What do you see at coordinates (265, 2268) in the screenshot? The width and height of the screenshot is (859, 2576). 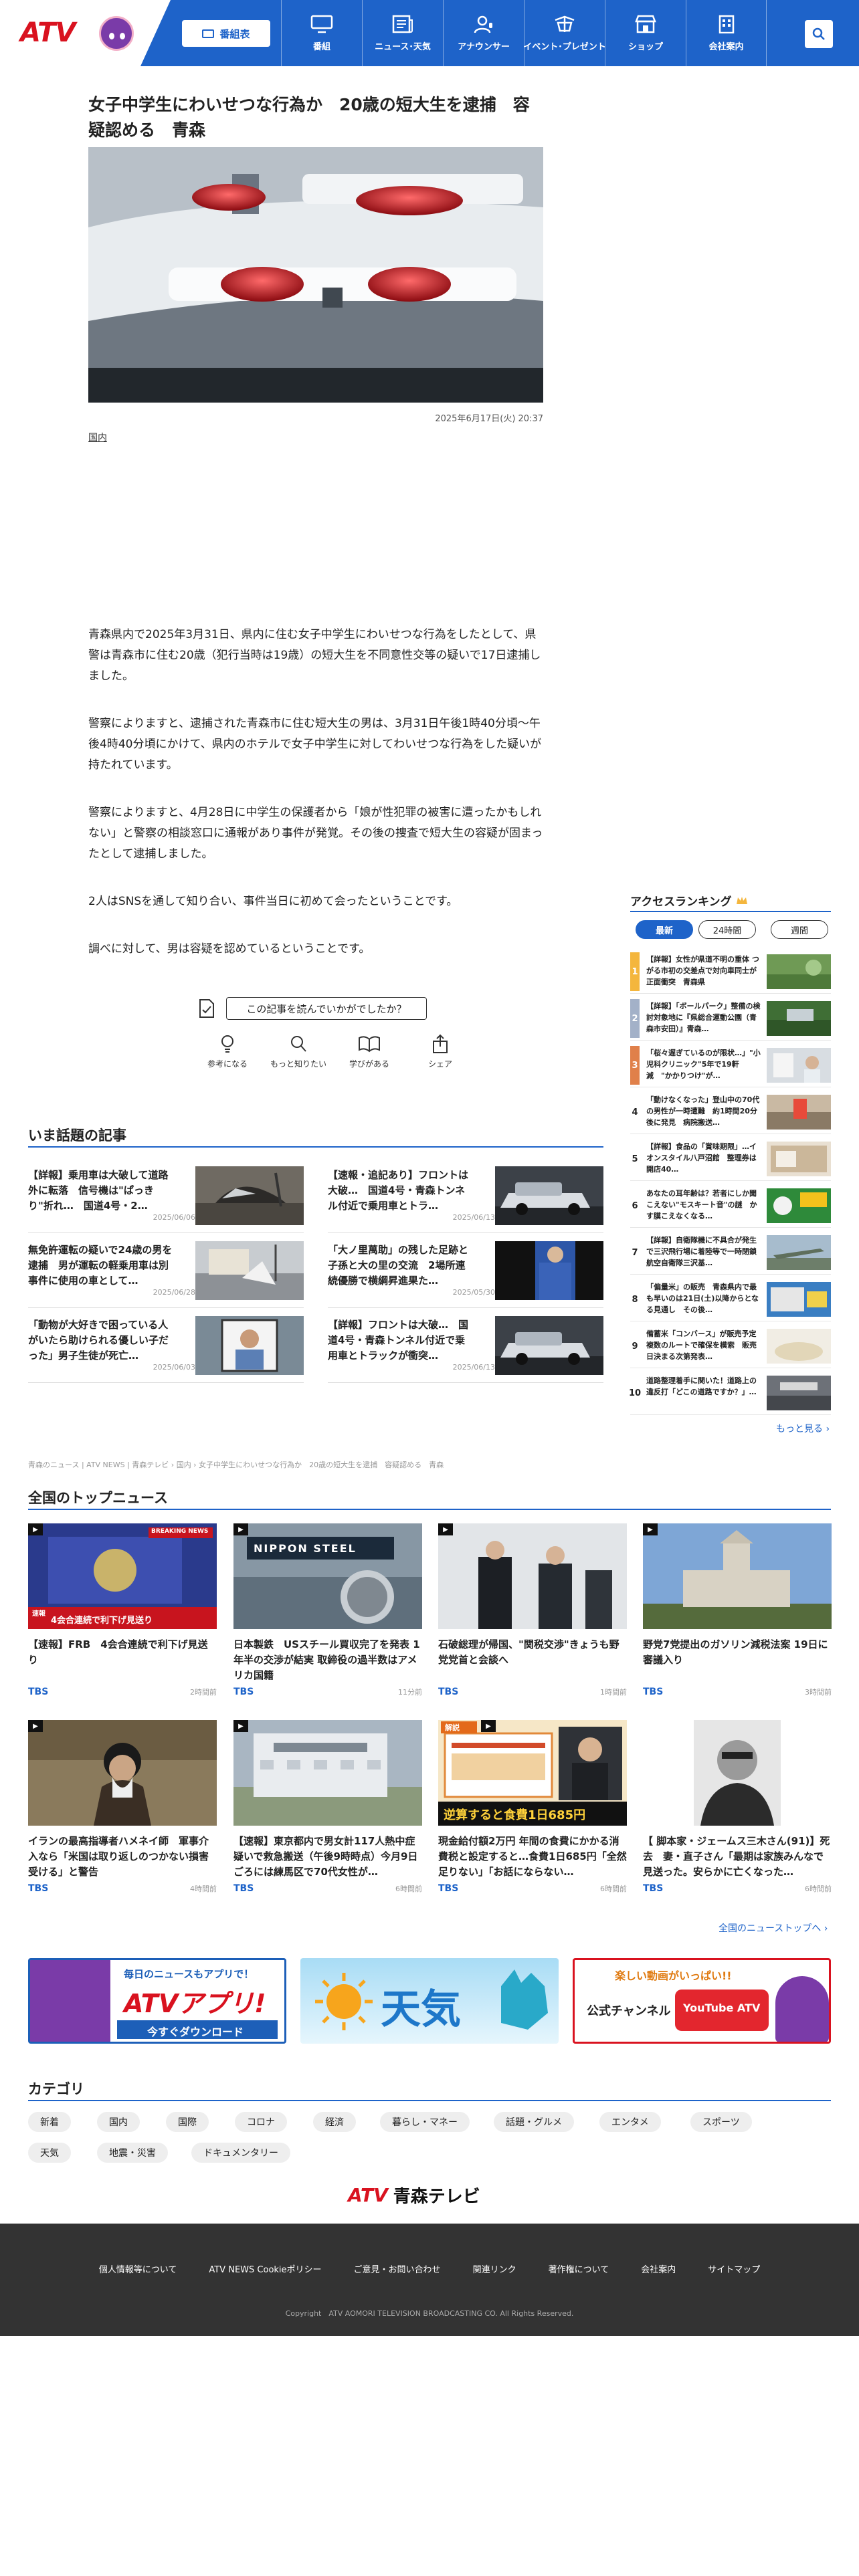 I see `footer-link: ATV NEWS Cookieポリシー` at bounding box center [265, 2268].